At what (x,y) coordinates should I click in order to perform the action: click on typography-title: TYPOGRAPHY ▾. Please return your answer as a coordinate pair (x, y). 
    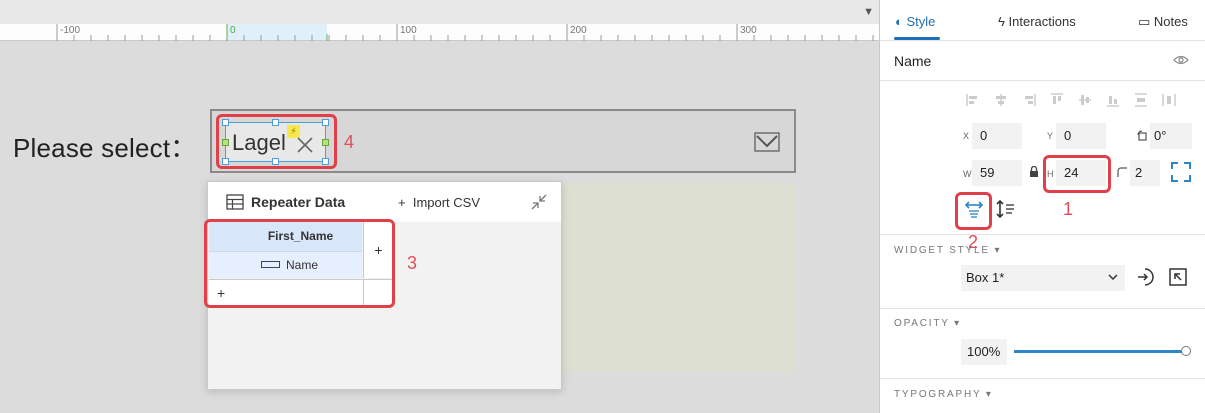
    Looking at the image, I should click on (943, 394).